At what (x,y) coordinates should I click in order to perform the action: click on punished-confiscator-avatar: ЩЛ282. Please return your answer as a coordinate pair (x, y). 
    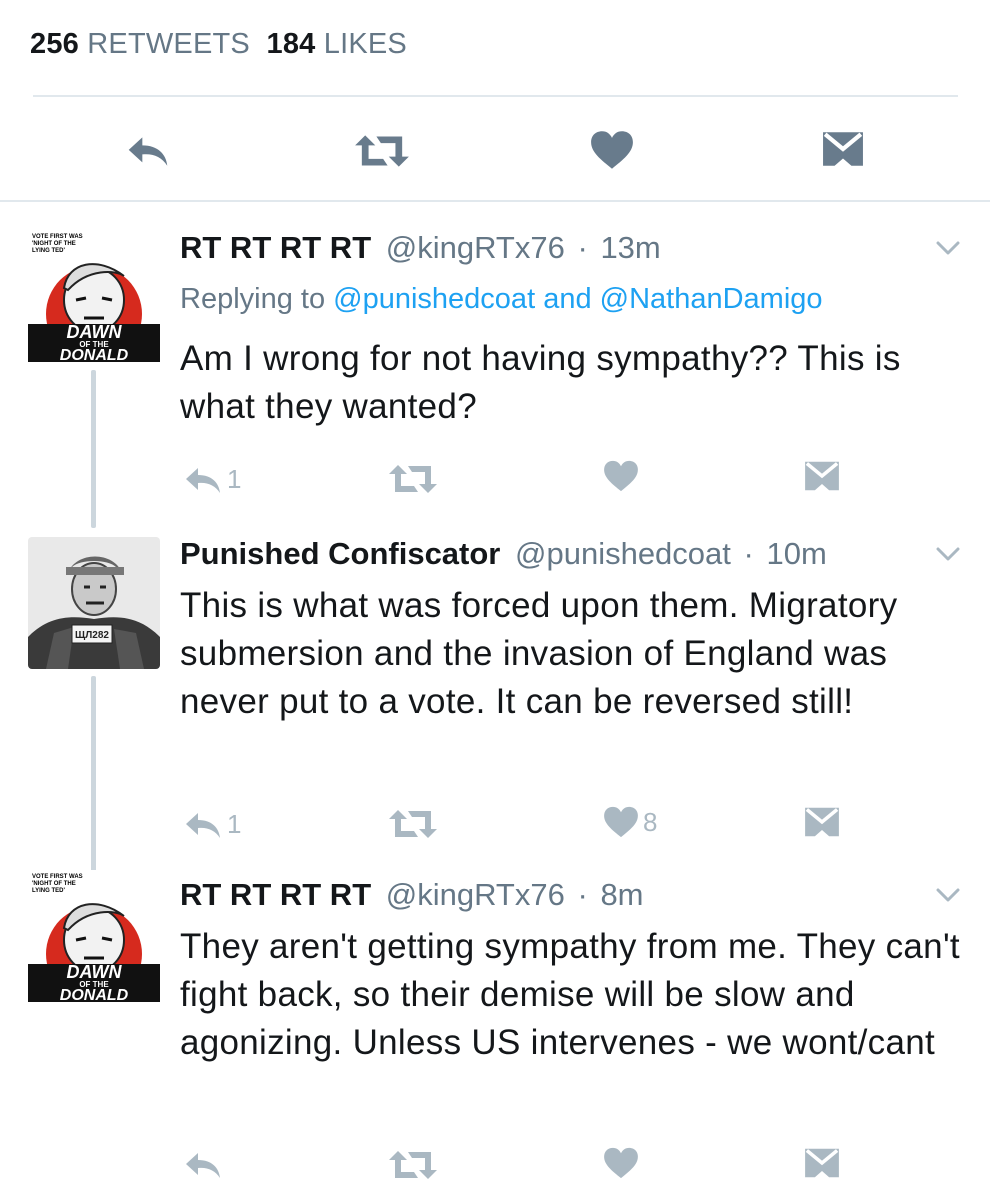
    Looking at the image, I should click on (94, 603).